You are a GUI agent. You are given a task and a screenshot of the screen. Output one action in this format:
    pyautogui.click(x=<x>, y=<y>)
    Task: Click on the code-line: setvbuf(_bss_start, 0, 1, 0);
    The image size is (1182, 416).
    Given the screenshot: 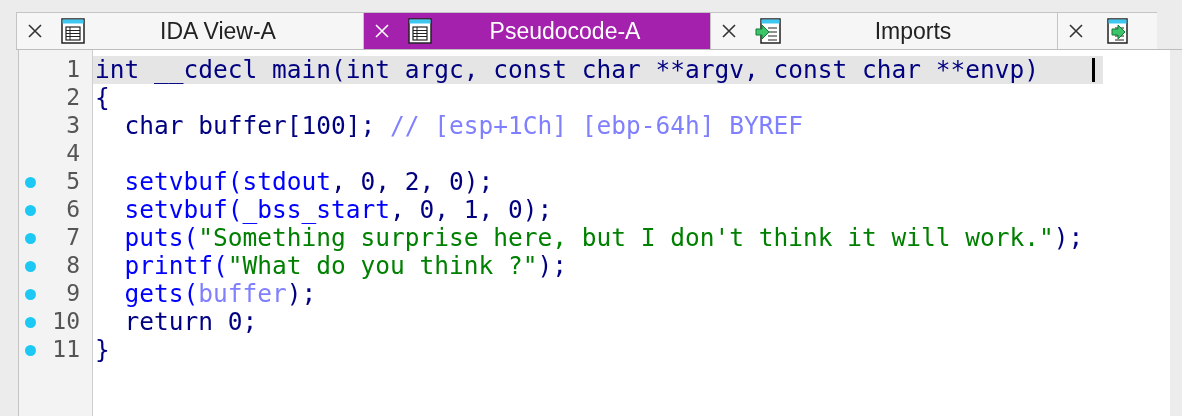 What is the action you would take?
    pyautogui.click(x=338, y=210)
    